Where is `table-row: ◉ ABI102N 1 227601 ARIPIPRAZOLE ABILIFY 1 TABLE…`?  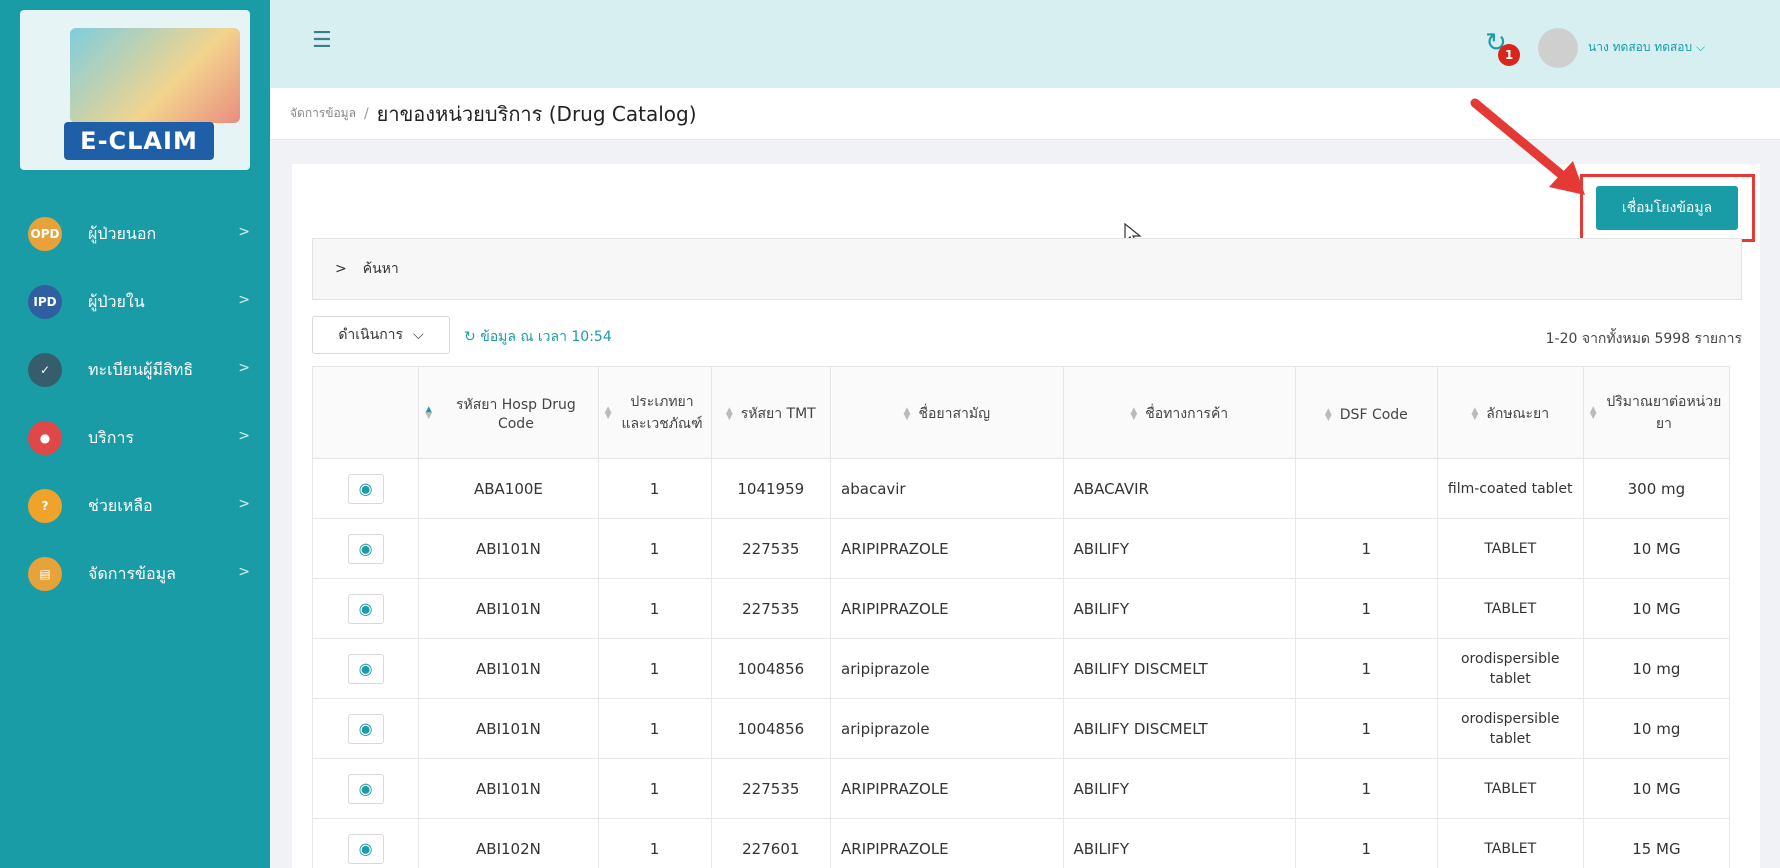 table-row: ◉ ABI102N 1 227601 ARIPIPRAZOLE ABILIFY 1 TABLE… is located at coordinates (1021, 843).